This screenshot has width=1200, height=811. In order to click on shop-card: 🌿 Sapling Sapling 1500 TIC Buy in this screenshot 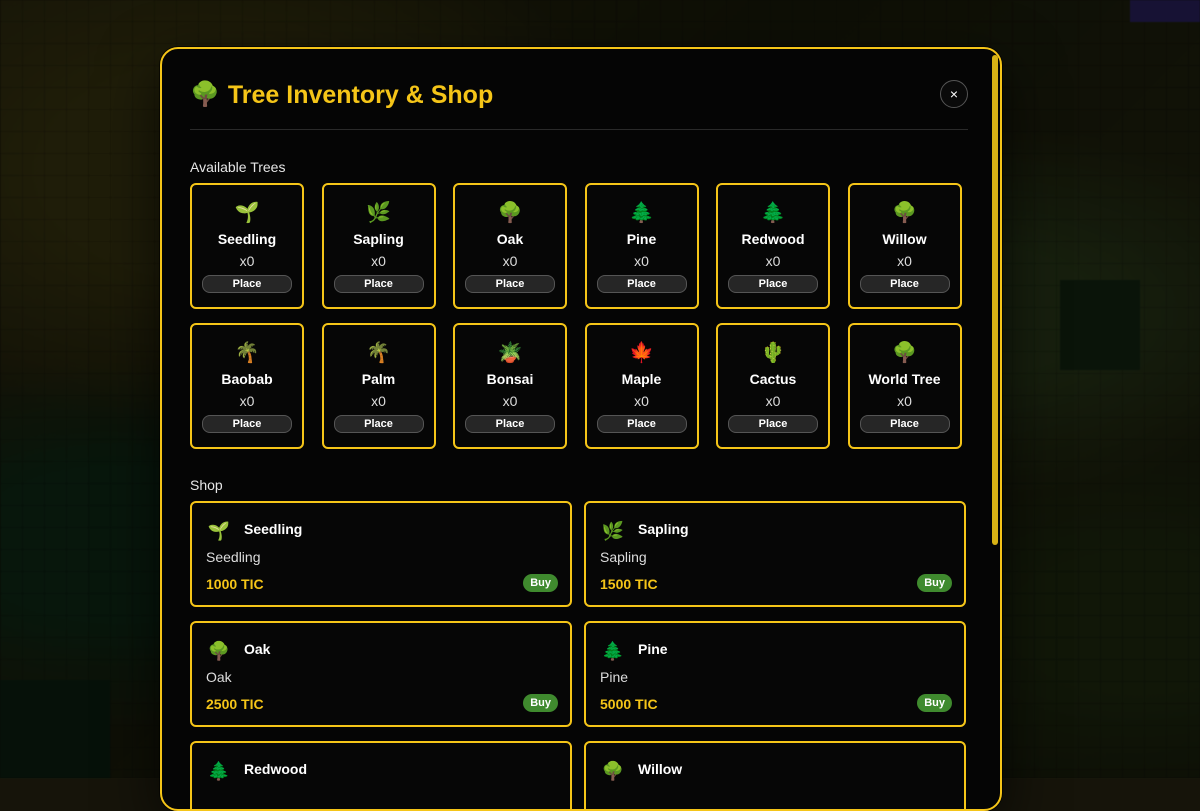, I will do `click(775, 554)`.